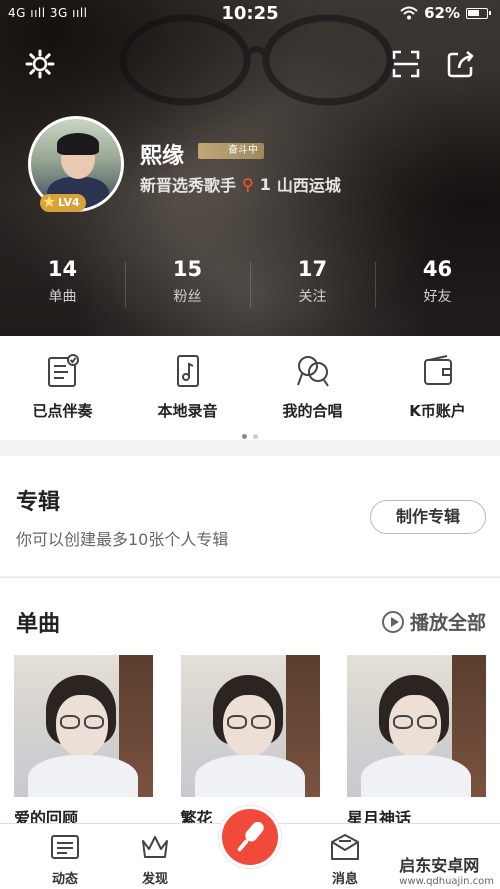  Describe the element at coordinates (62, 297) in the screenshot. I see `stat-label: 单曲` at that location.